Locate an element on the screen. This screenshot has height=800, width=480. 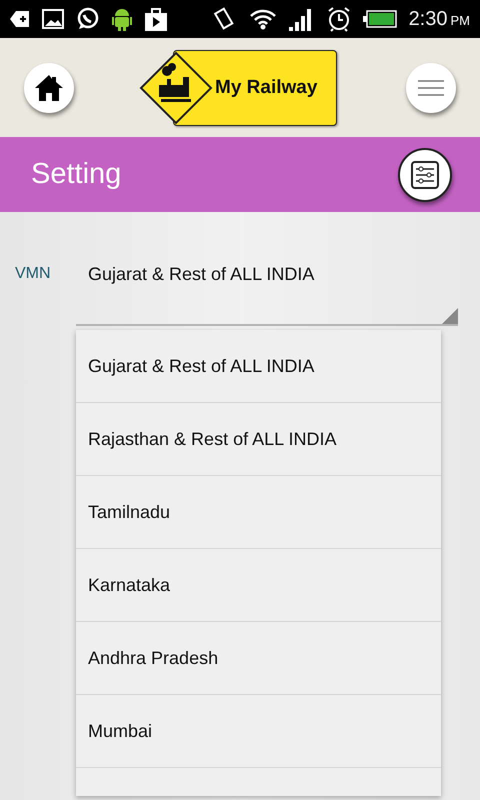
home-button is located at coordinates (49, 87).